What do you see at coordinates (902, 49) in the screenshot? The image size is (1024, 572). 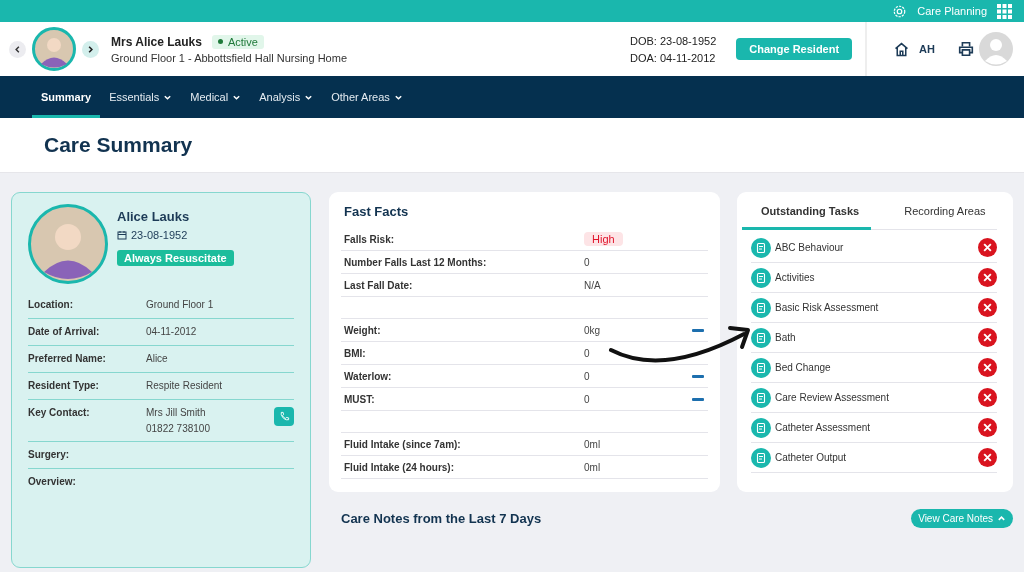 I see `home-icon` at bounding box center [902, 49].